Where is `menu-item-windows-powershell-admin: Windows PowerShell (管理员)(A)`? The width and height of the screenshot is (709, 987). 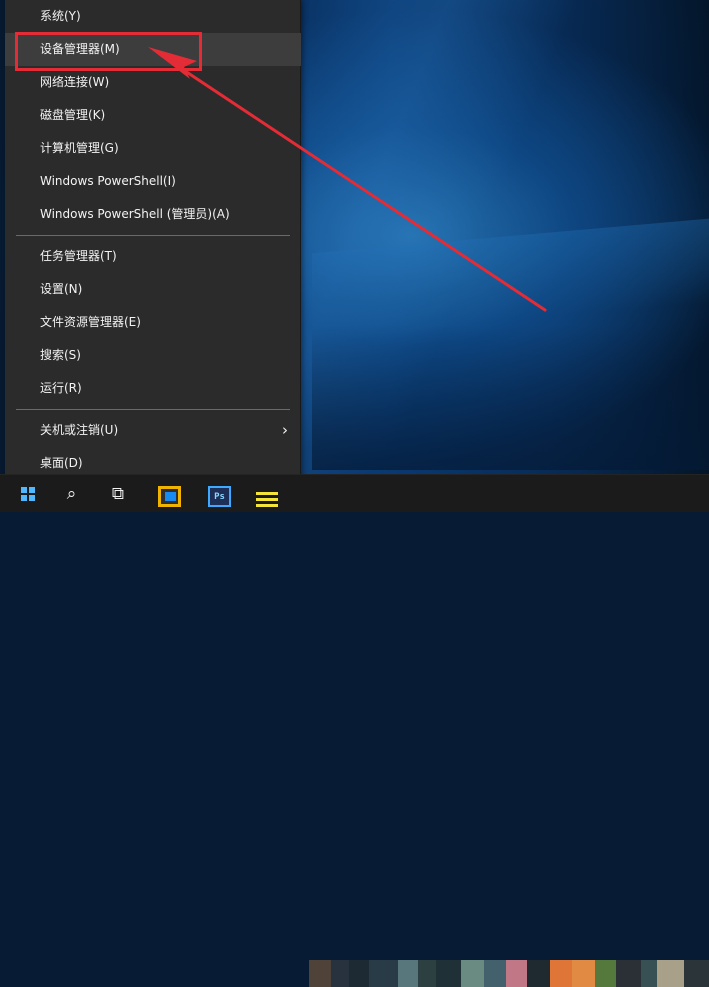
menu-item-windows-powershell-admin: Windows PowerShell (管理员)(A) is located at coordinates (153, 214).